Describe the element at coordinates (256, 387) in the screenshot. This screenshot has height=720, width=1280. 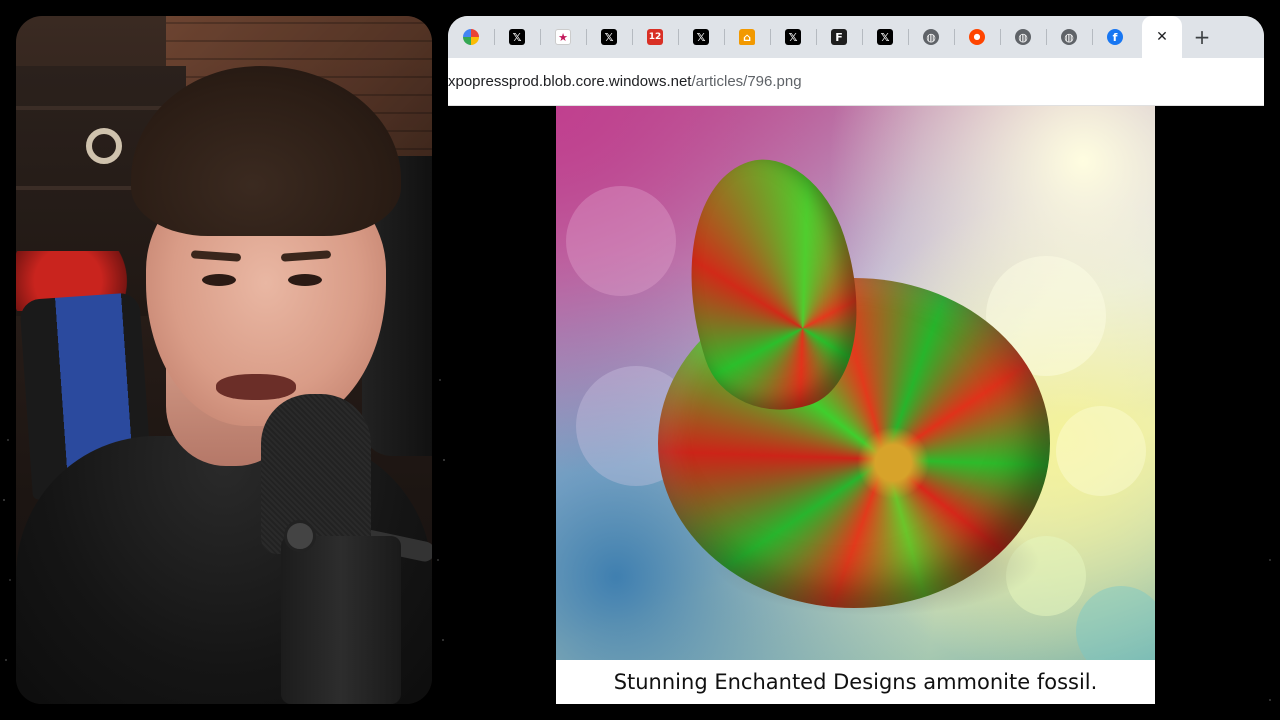
I see `person-mouth` at that location.